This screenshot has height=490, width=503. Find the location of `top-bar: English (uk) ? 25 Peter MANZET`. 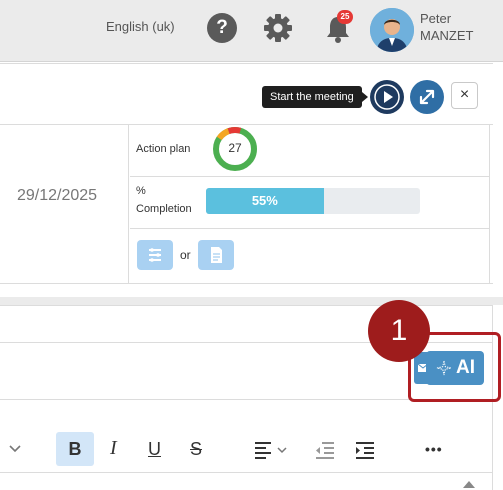

top-bar: English (uk) ? 25 Peter MANZET is located at coordinates (251, 31).